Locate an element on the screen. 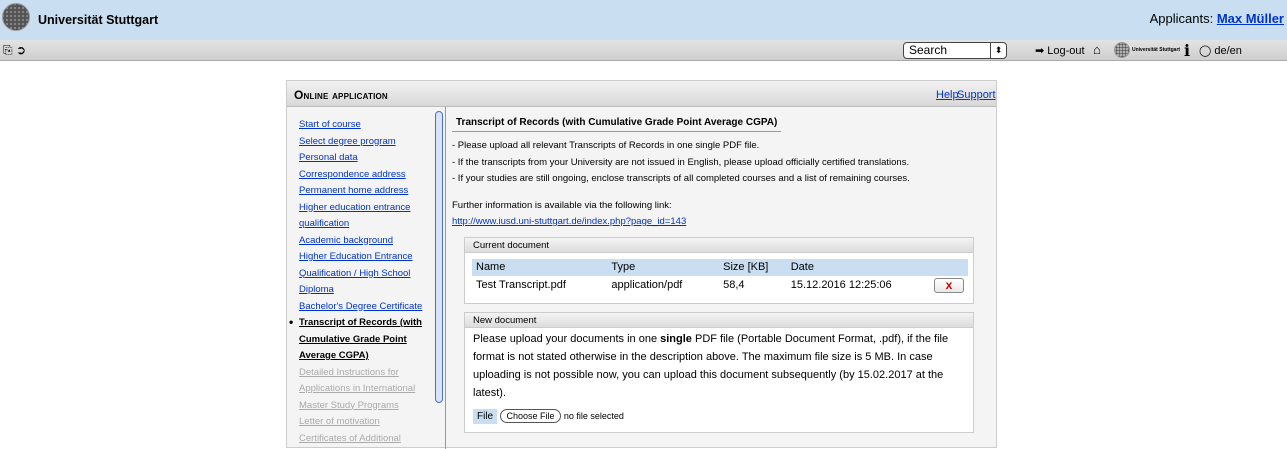  nav-item: Academic background is located at coordinates (369, 241).